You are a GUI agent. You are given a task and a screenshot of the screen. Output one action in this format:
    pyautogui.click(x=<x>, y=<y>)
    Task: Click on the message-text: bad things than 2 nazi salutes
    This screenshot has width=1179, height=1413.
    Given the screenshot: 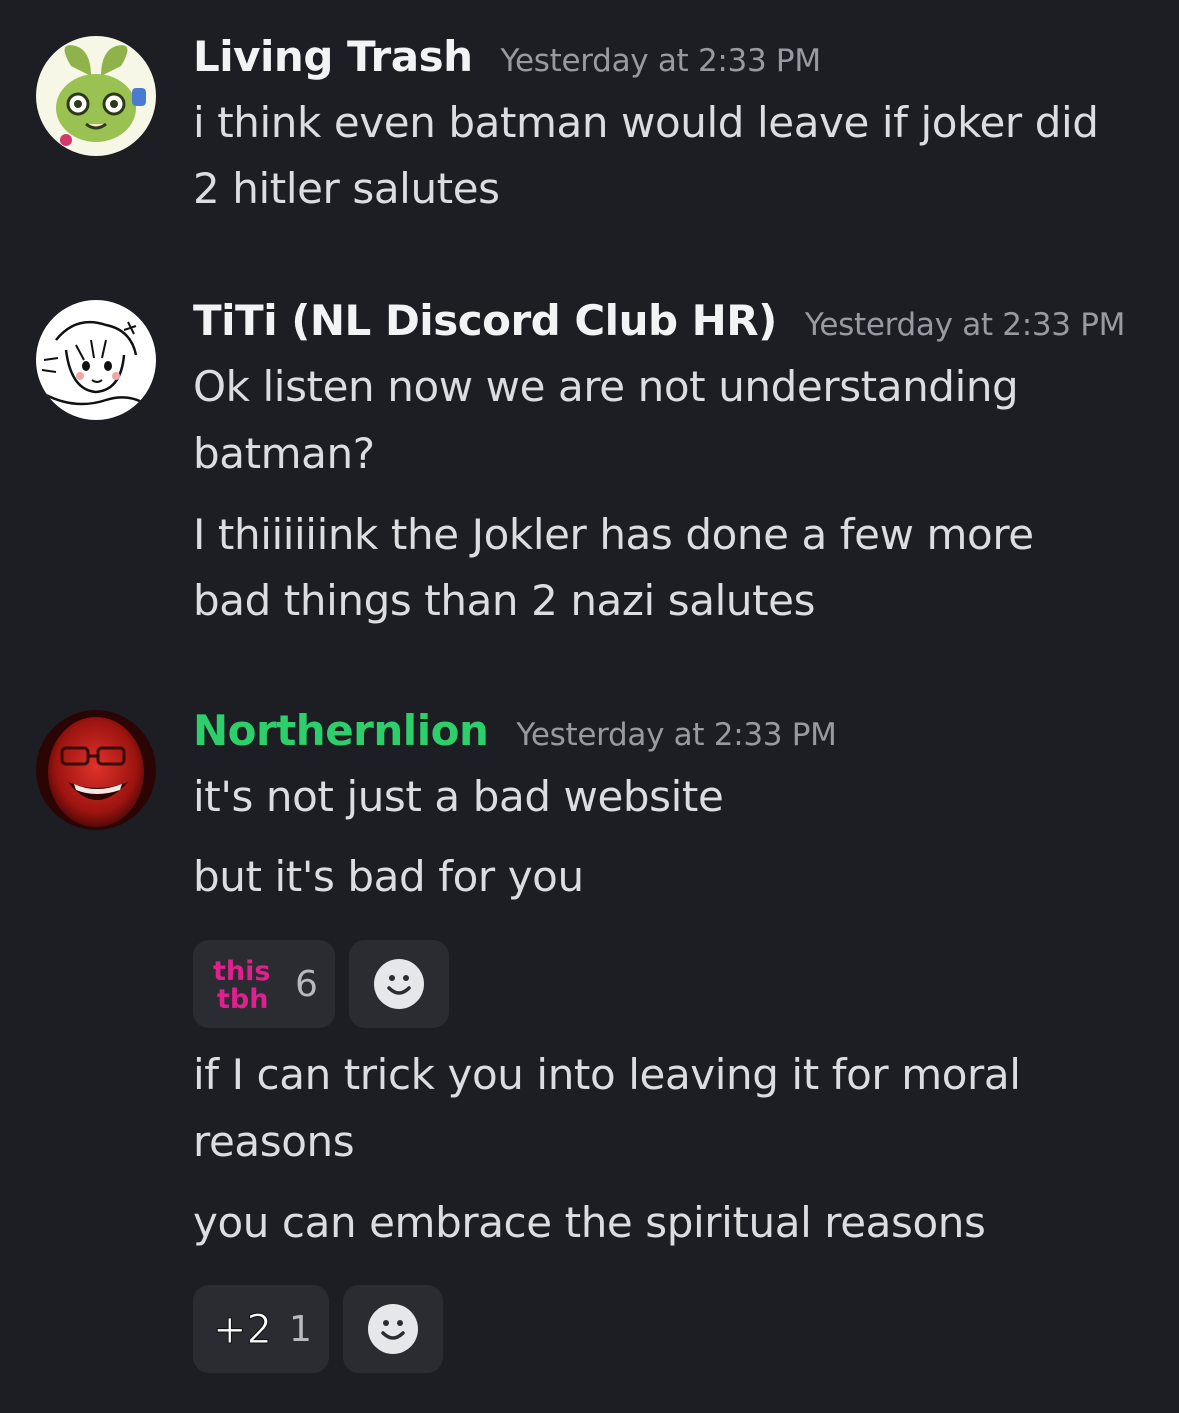 What is the action you would take?
    pyautogui.click(x=504, y=600)
    